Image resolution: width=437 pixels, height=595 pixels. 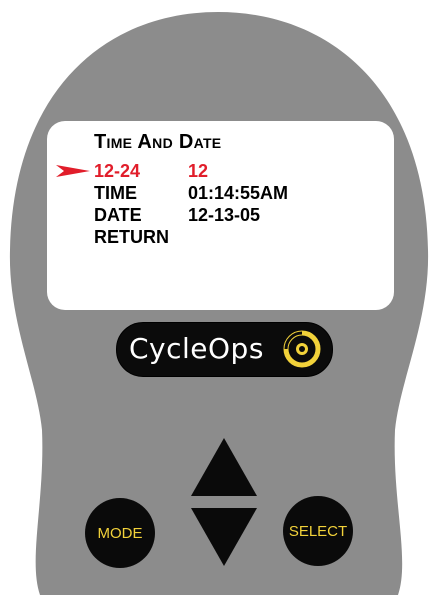 I want to click on menu-item-date: DATE 12-13-05, so click(x=220, y=215).